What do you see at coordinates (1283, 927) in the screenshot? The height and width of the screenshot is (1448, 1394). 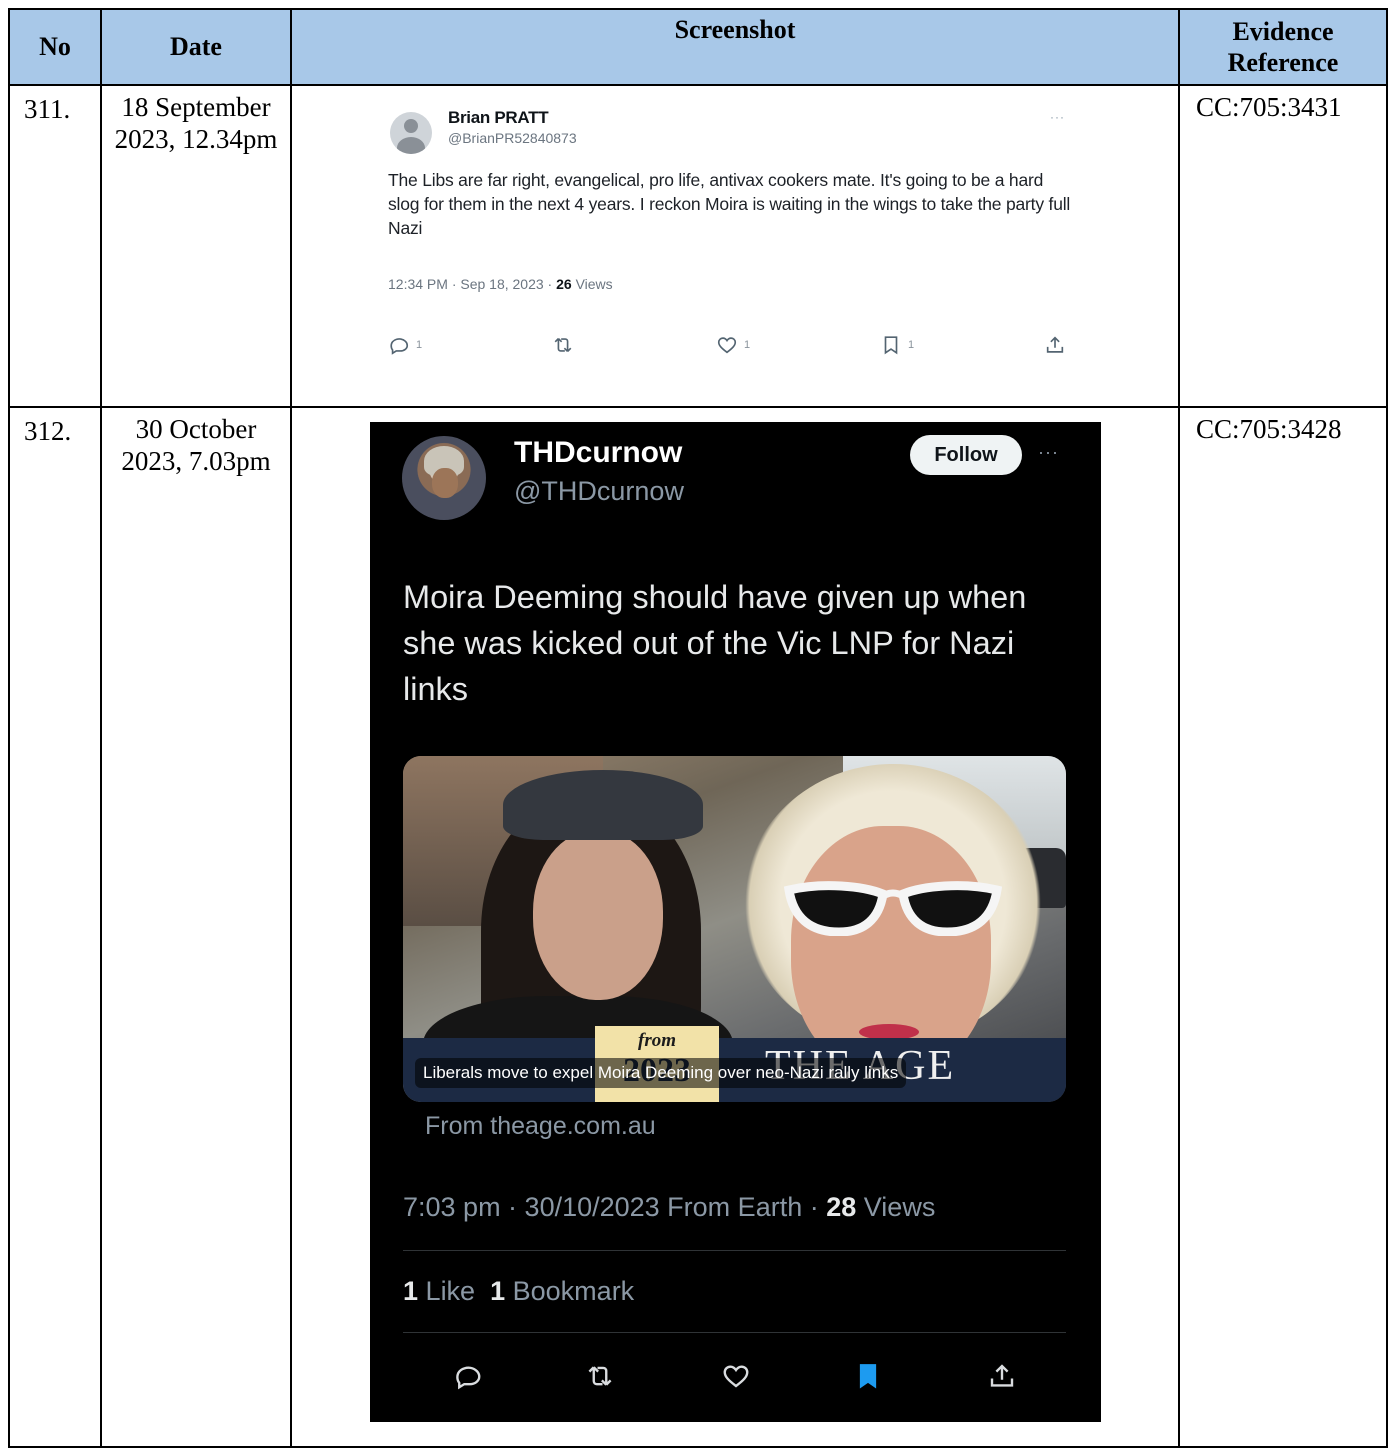 I see `evidence-reference: CC:705:3428` at bounding box center [1283, 927].